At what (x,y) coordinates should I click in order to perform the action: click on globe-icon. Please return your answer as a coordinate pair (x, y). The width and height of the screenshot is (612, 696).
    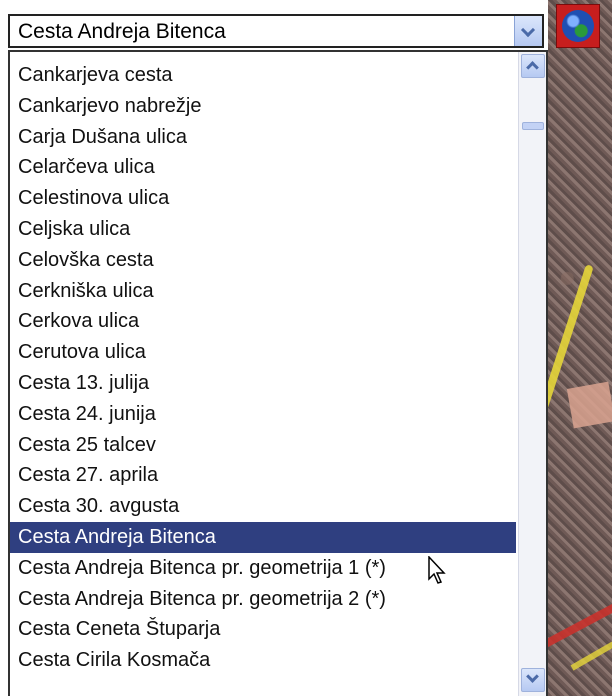
    Looking at the image, I should click on (578, 26).